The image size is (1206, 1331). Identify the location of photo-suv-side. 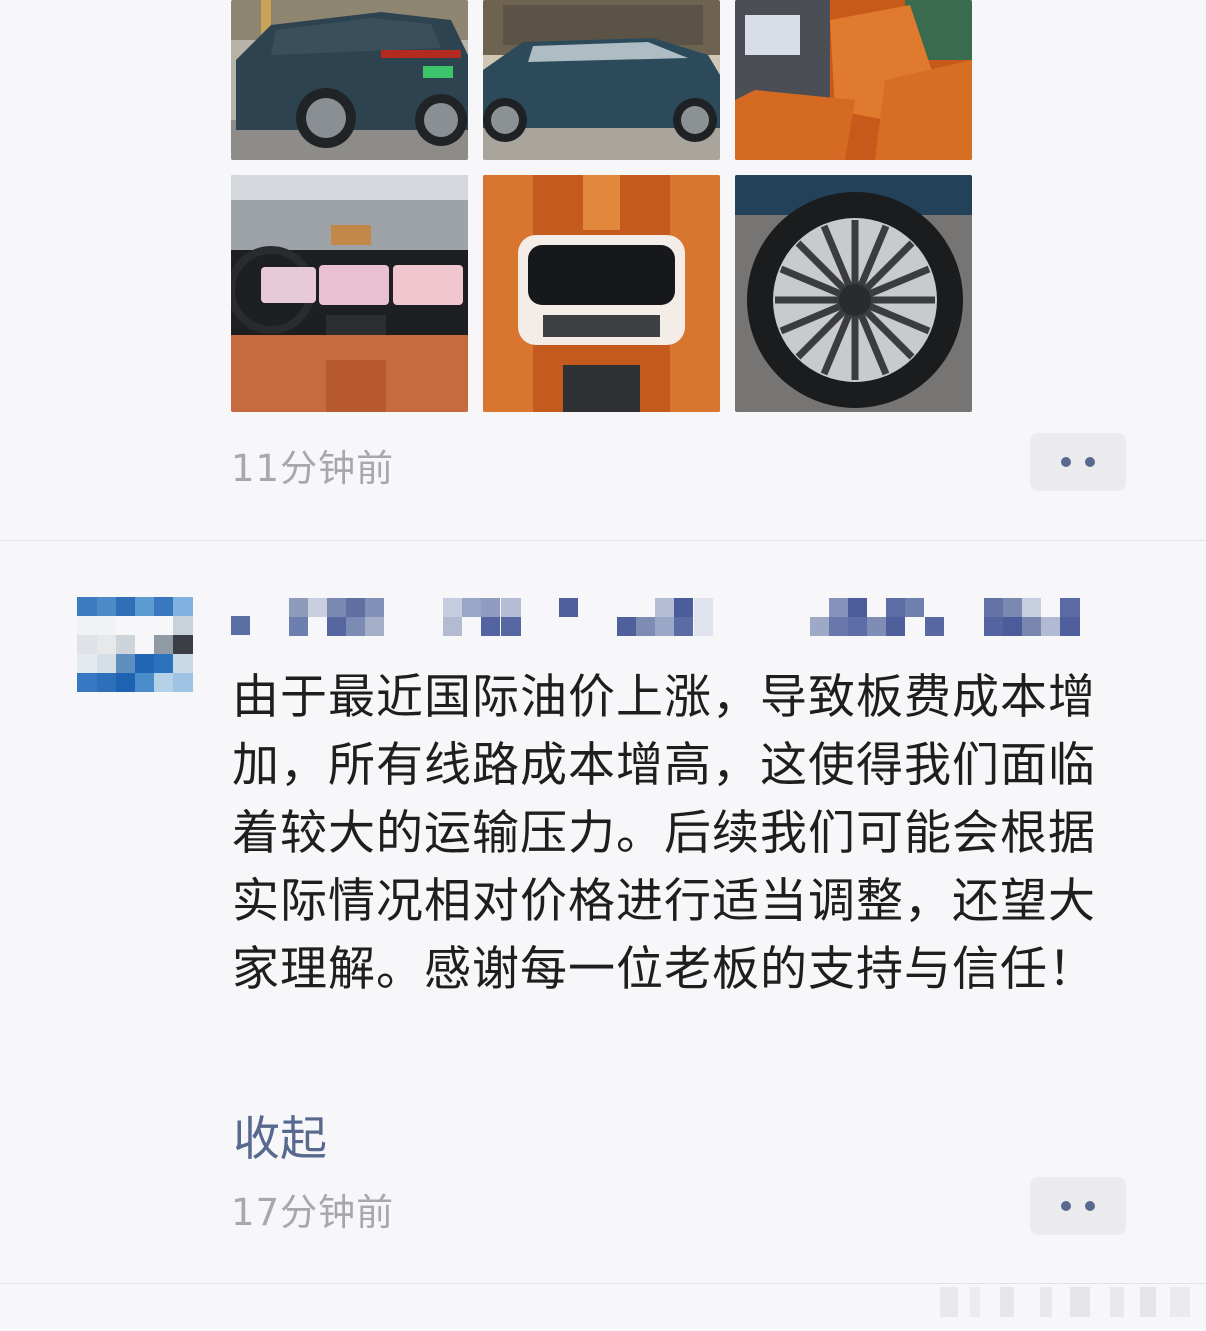
(601, 80).